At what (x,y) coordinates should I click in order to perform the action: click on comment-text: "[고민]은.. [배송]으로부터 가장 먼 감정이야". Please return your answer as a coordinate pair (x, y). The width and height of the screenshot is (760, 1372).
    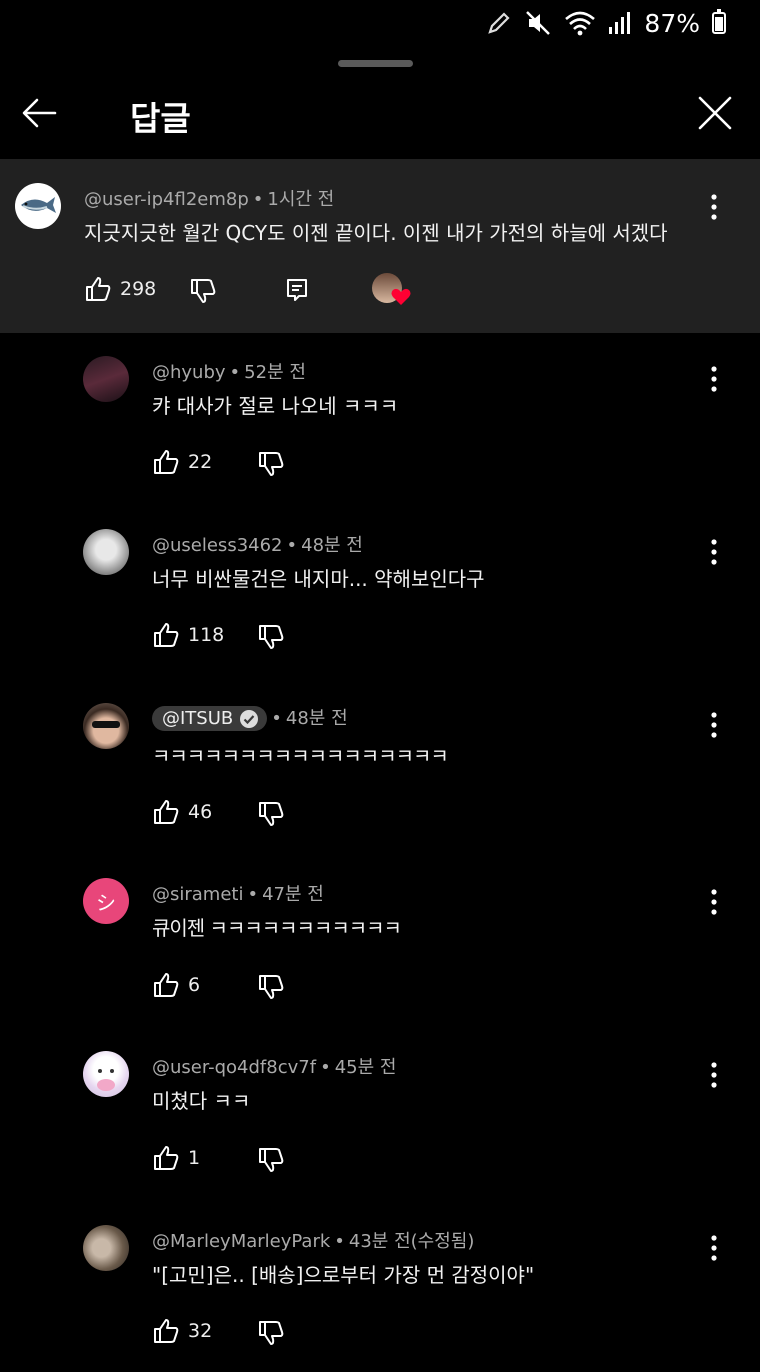
    Looking at the image, I should click on (343, 1275).